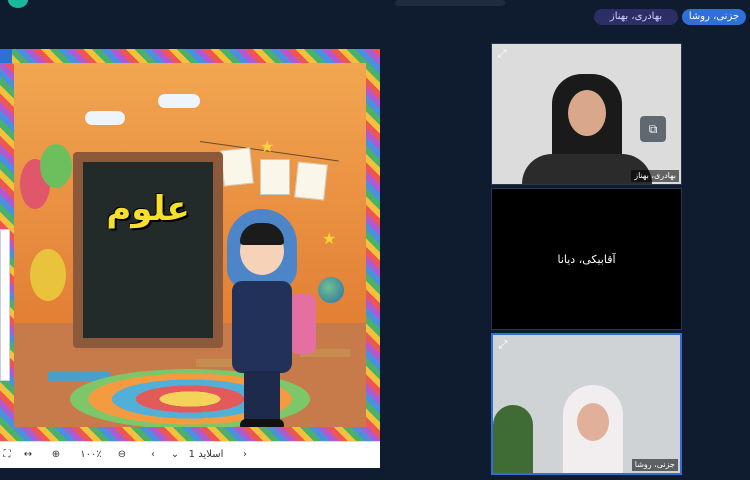  What do you see at coordinates (653, 129) in the screenshot?
I see `pin-icon: ⧉` at bounding box center [653, 129].